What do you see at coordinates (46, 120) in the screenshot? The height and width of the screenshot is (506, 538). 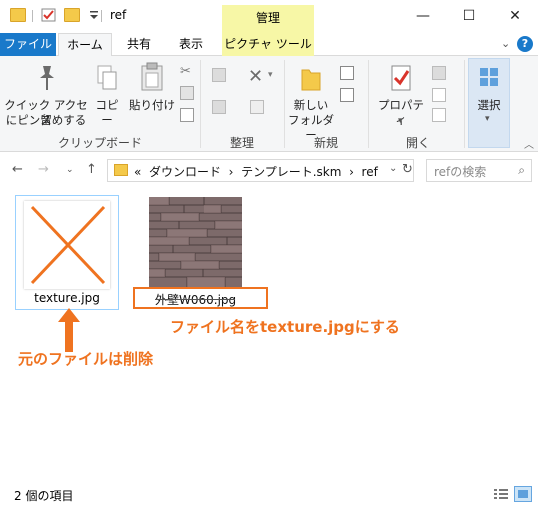 I see `pin-quick-access-label-2: にピン留めする` at bounding box center [46, 120].